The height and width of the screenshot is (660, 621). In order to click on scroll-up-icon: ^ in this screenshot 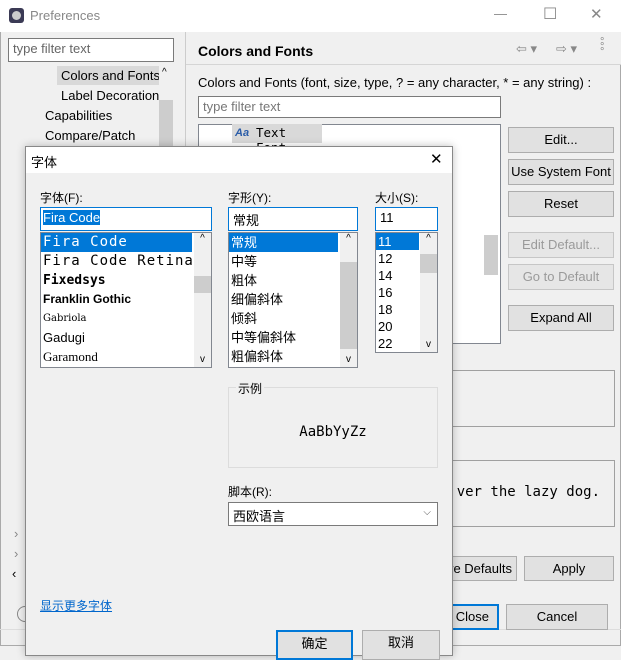, I will do `click(164, 72)`.